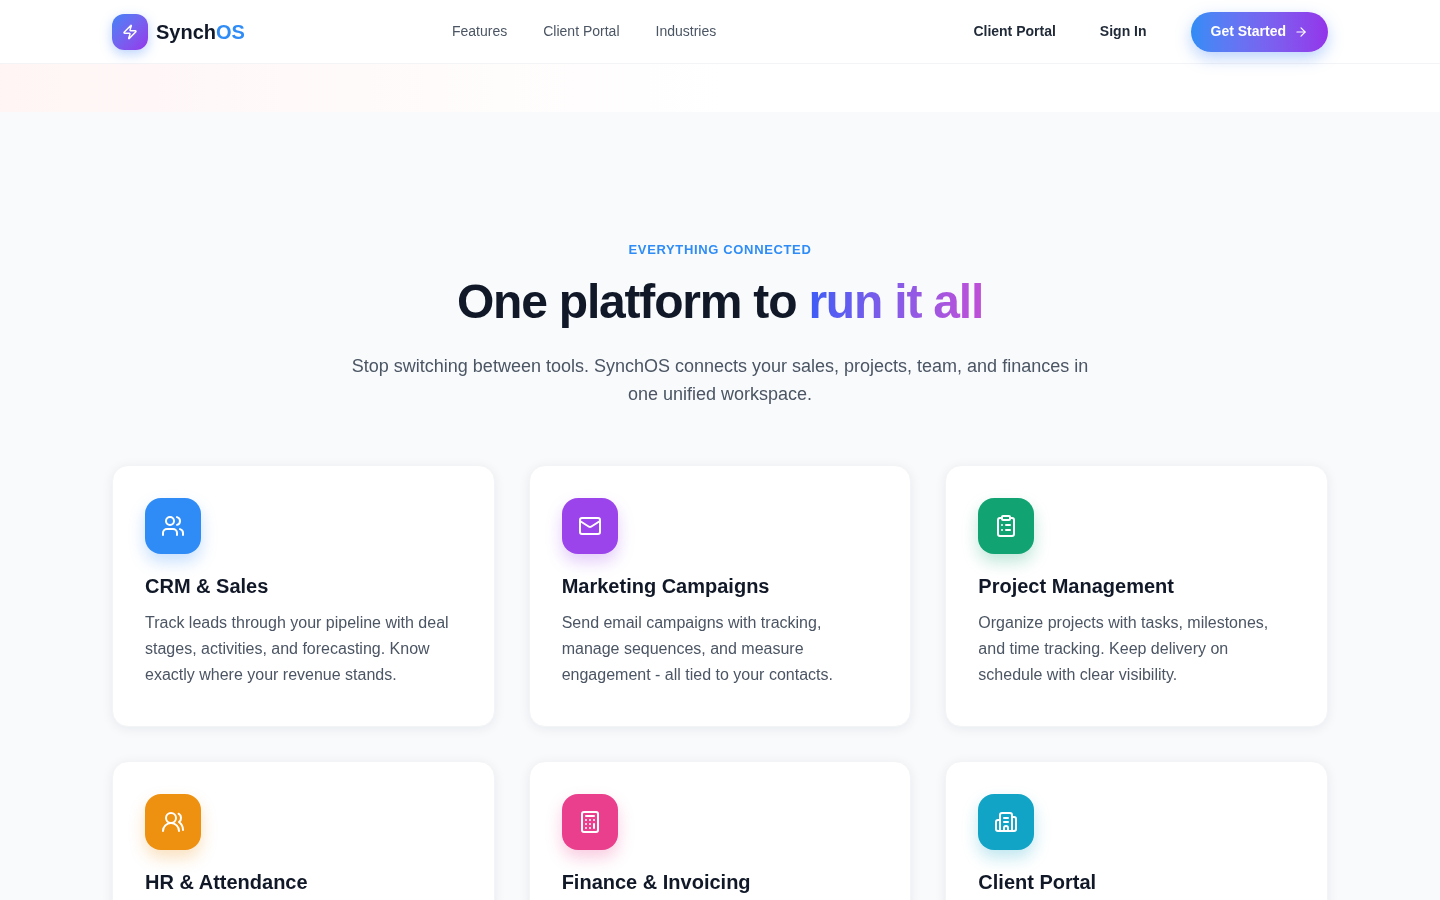 Image resolution: width=1440 pixels, height=900 pixels. I want to click on feature-title: Project Management, so click(1076, 585).